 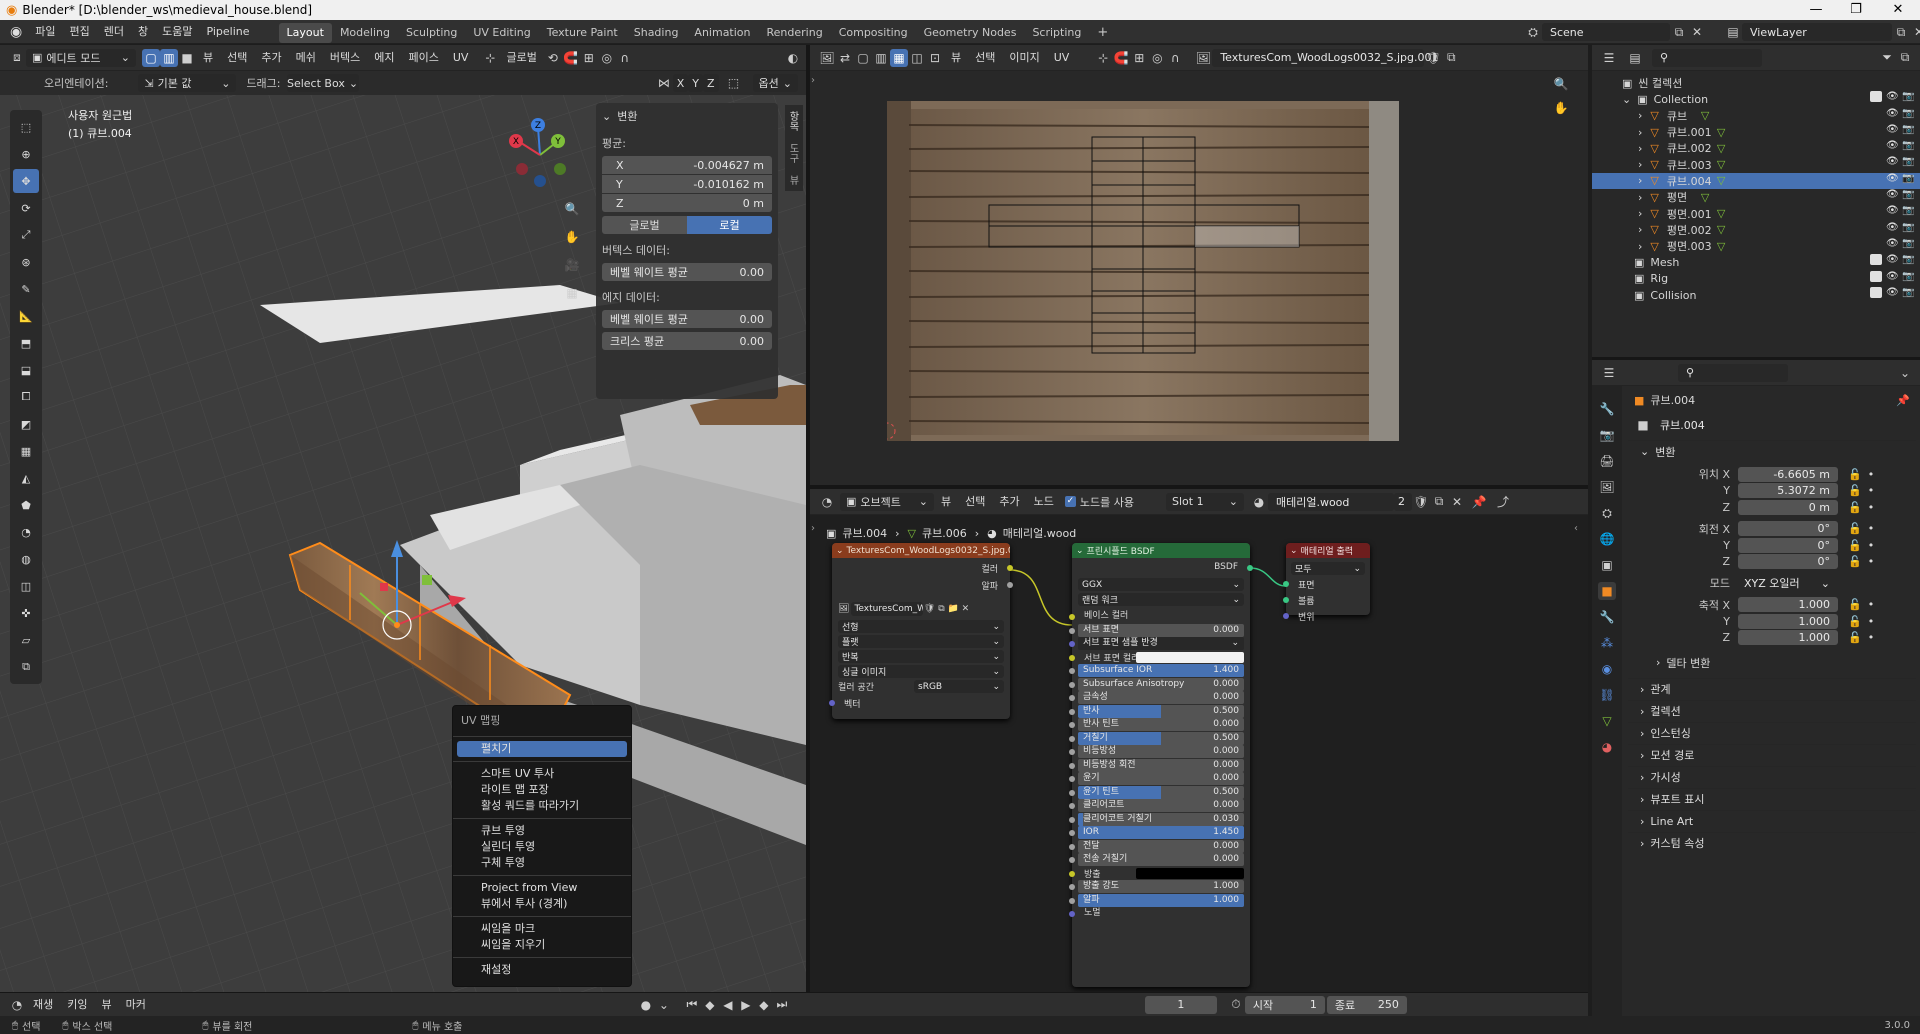 What do you see at coordinates (818, 90) in the screenshot?
I see `toolbar-expand-icon: ›` at bounding box center [818, 90].